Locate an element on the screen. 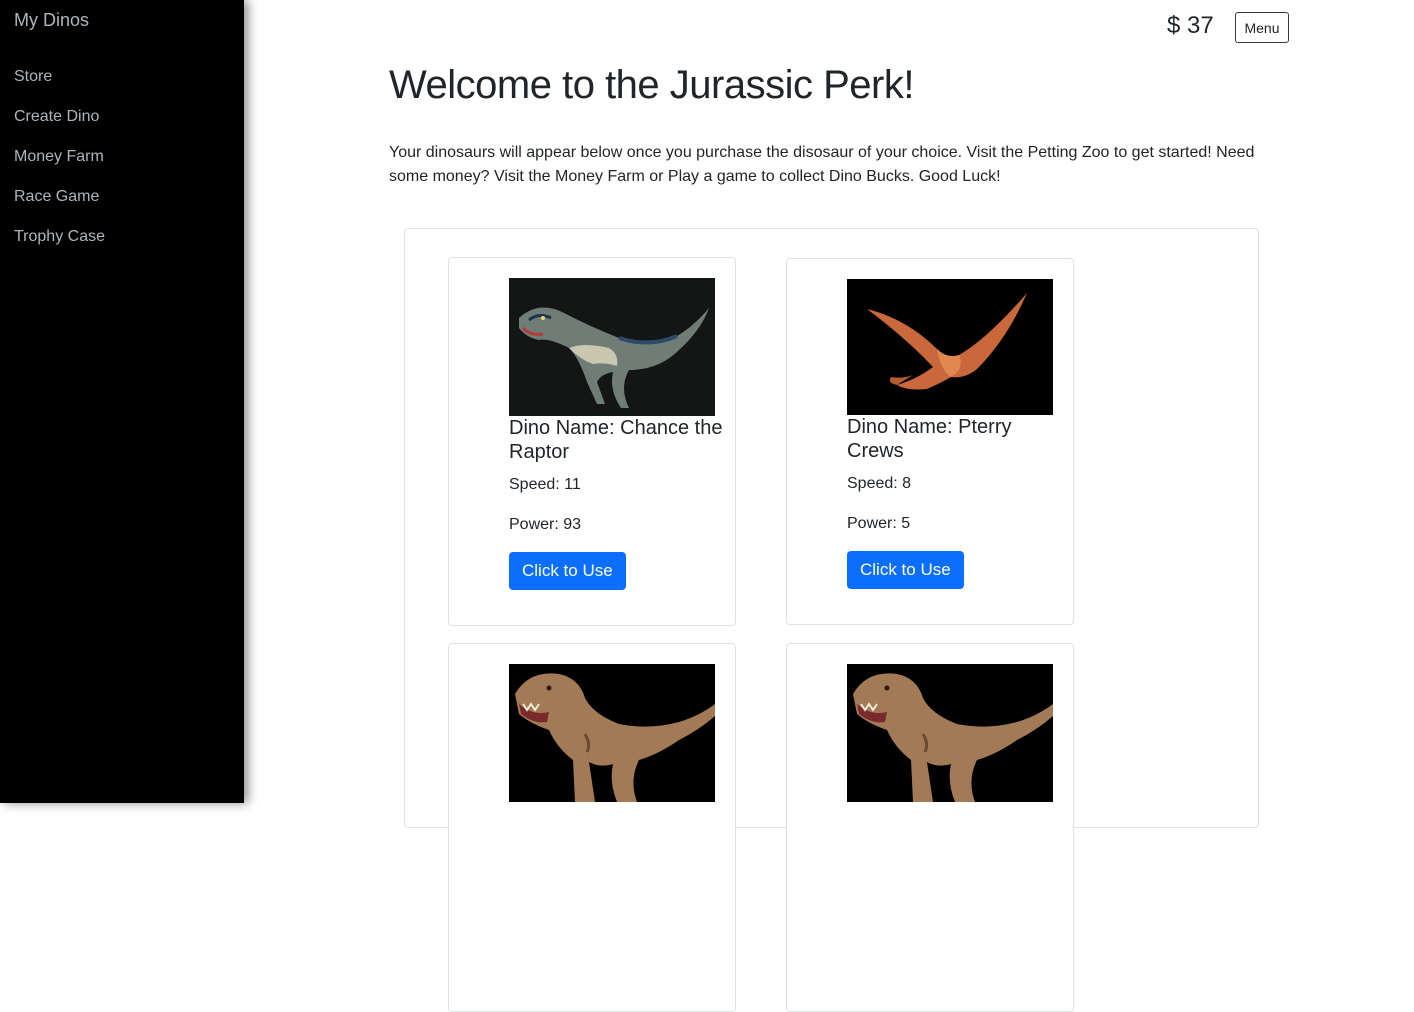 This screenshot has width=1414, height=1012. sidebar-item-trophy-case: Trophy Case is located at coordinates (59, 246).